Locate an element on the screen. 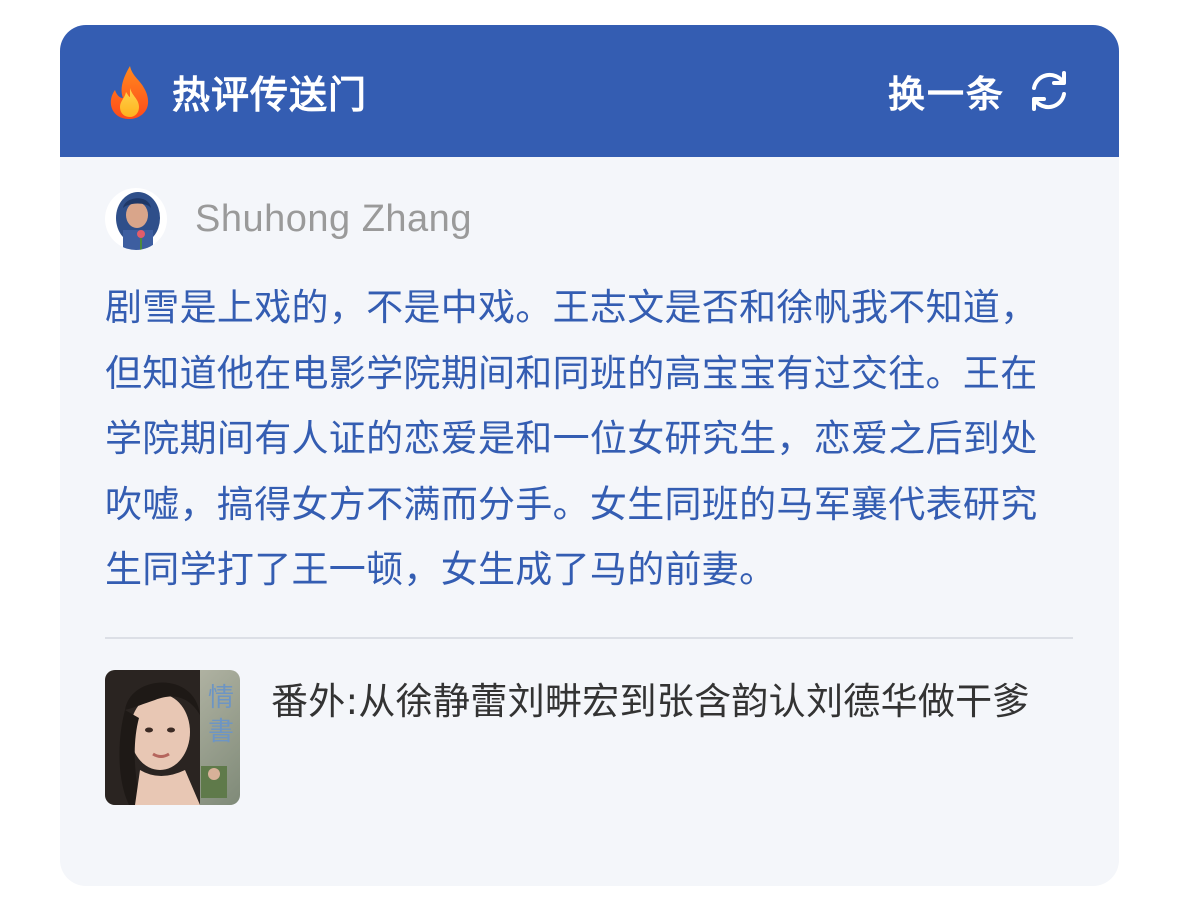 This screenshot has height=917, width=1179. comment-author-row: Shuhong Zhang is located at coordinates (589, 217).